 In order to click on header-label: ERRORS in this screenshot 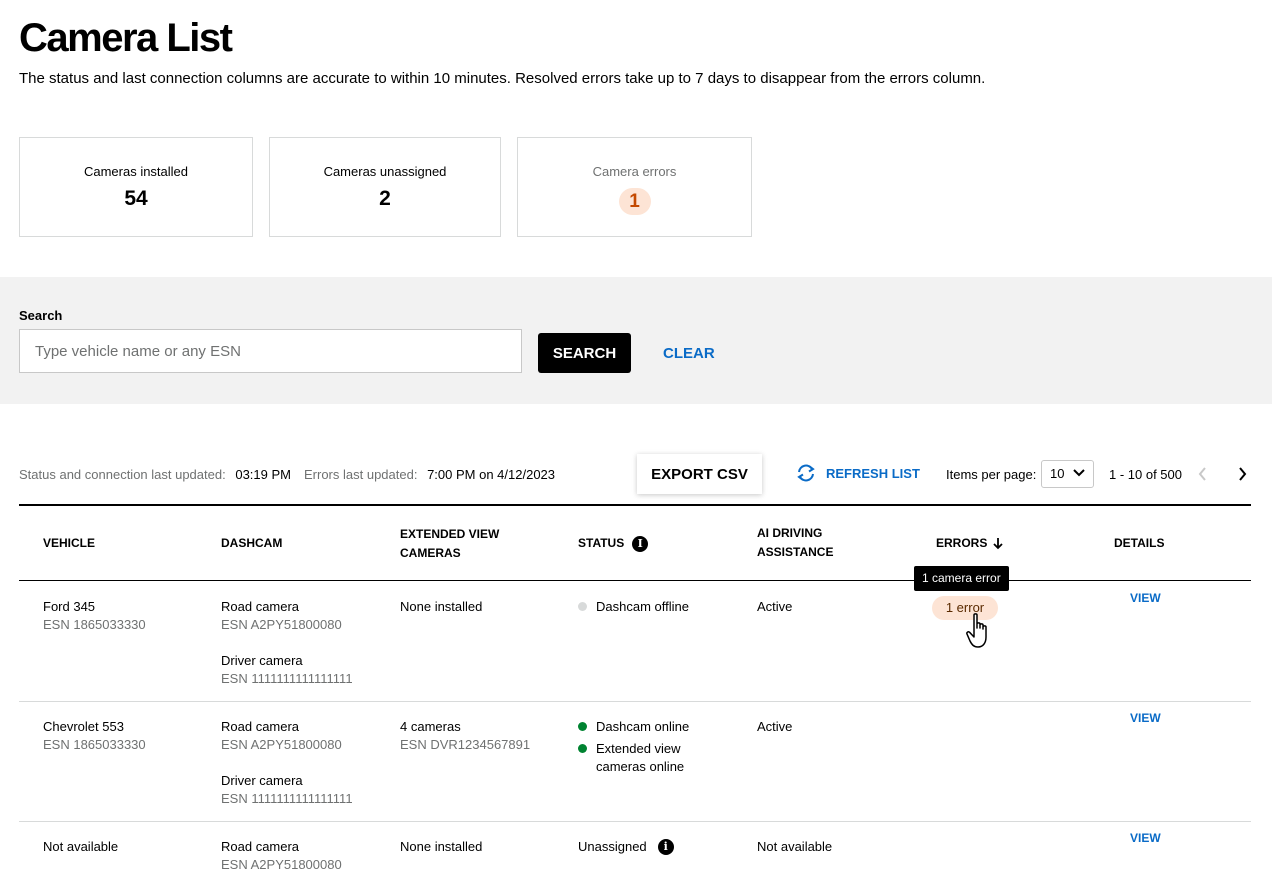, I will do `click(962, 543)`.